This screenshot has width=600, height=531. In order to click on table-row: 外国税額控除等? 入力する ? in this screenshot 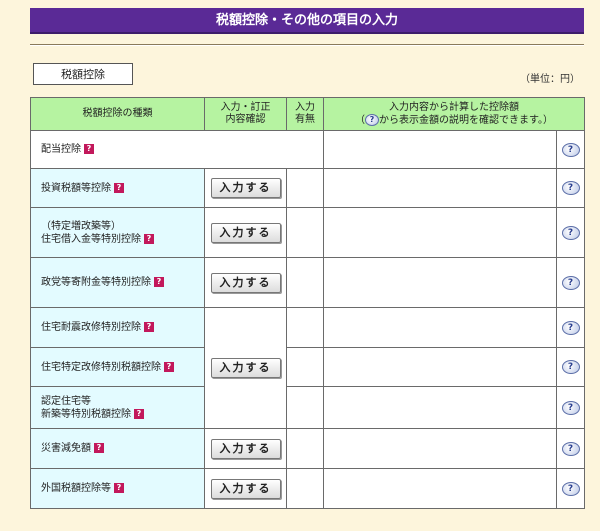, I will do `click(307, 488)`.